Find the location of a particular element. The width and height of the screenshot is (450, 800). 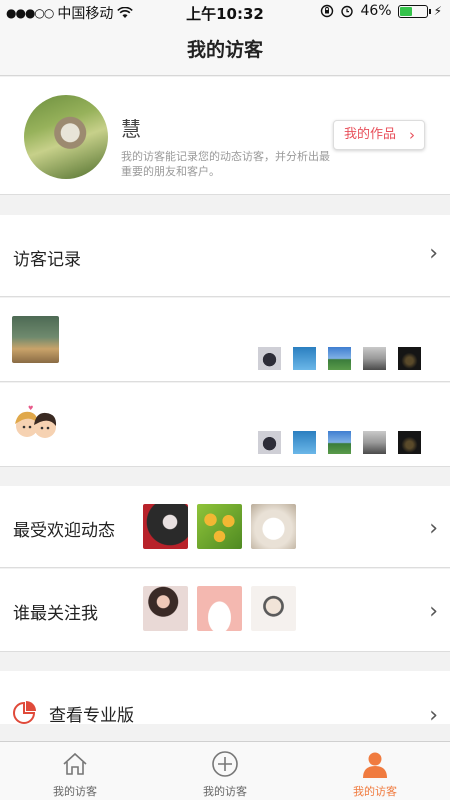

page-title: 我的访客 is located at coordinates (225, 50).